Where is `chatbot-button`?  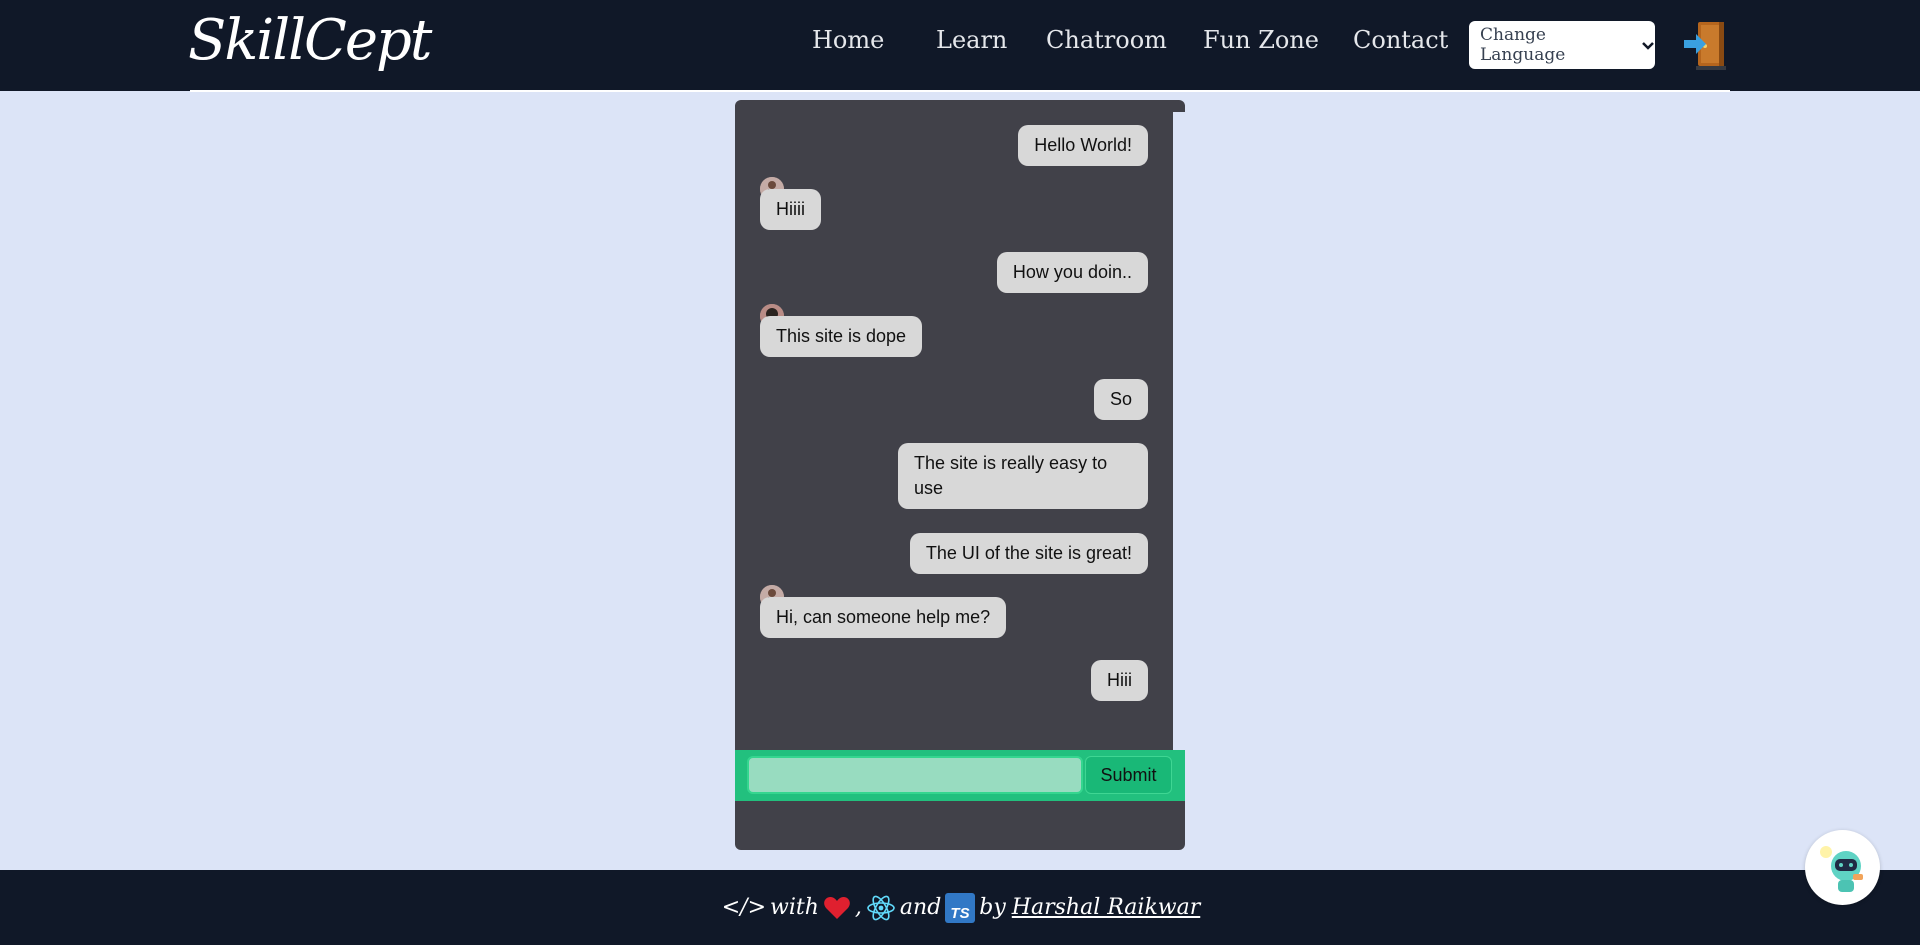 chatbot-button is located at coordinates (1842, 867).